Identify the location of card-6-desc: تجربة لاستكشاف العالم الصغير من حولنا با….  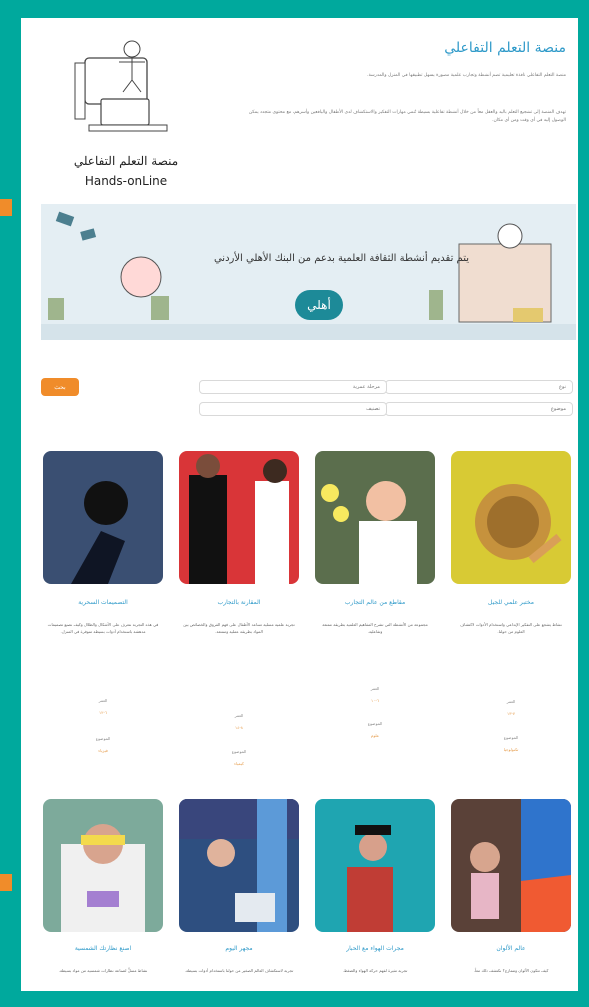
(239, 970).